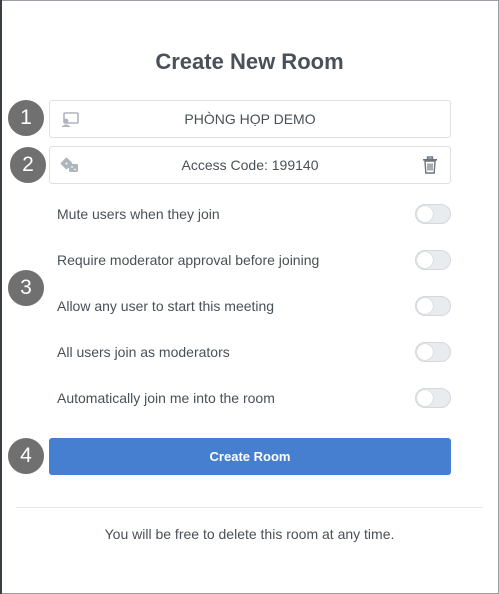 This screenshot has height=594, width=499. Describe the element at coordinates (26, 288) in the screenshot. I see `step-badge-3: 3` at that location.